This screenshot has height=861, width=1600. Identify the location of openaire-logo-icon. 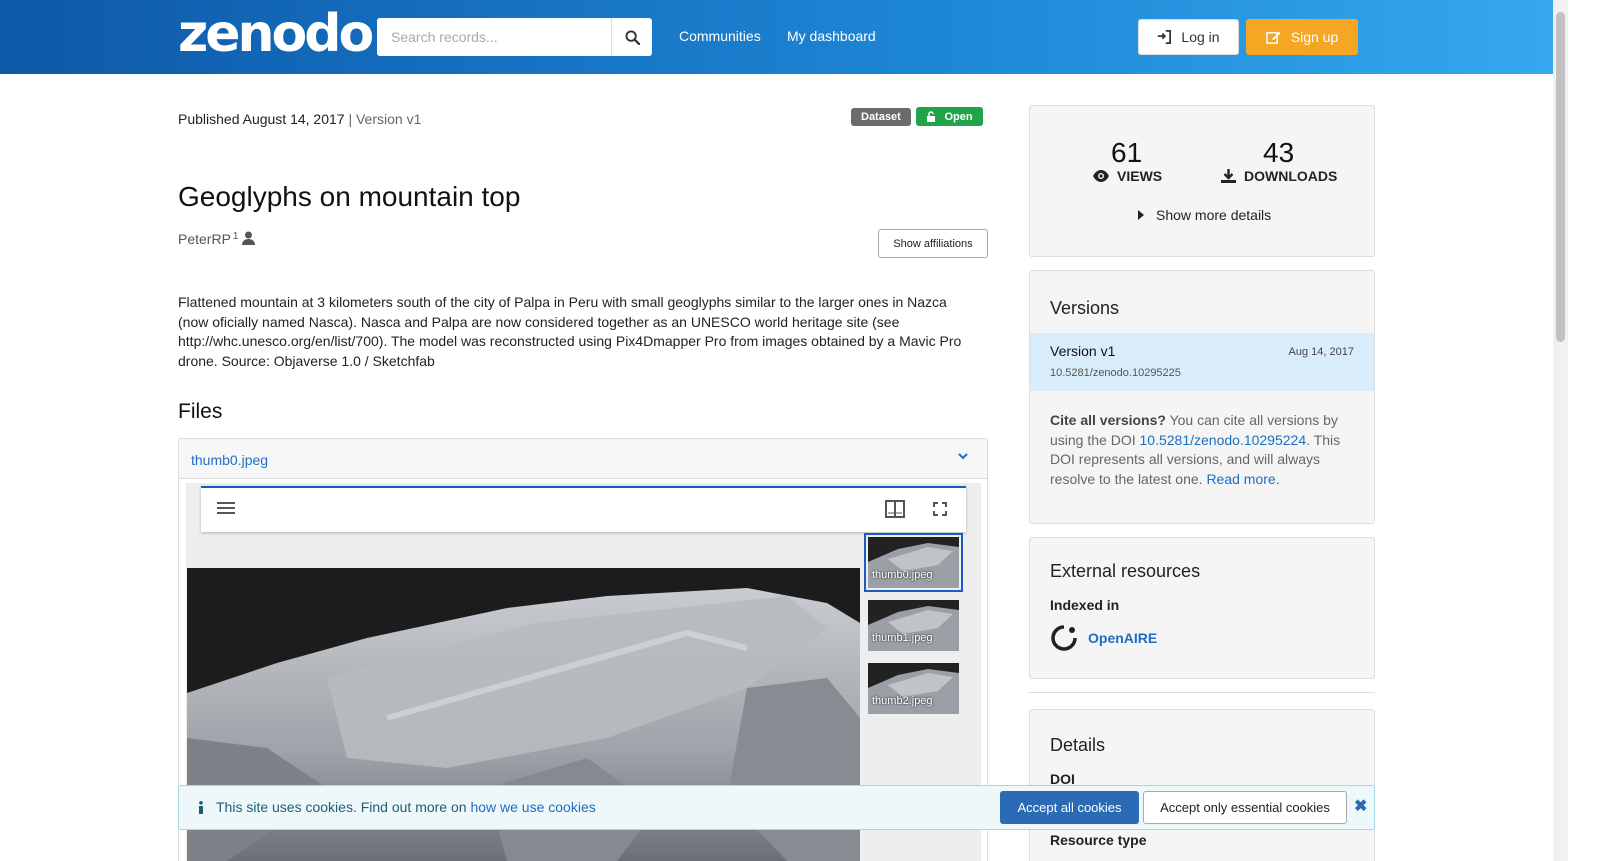
(1064, 638).